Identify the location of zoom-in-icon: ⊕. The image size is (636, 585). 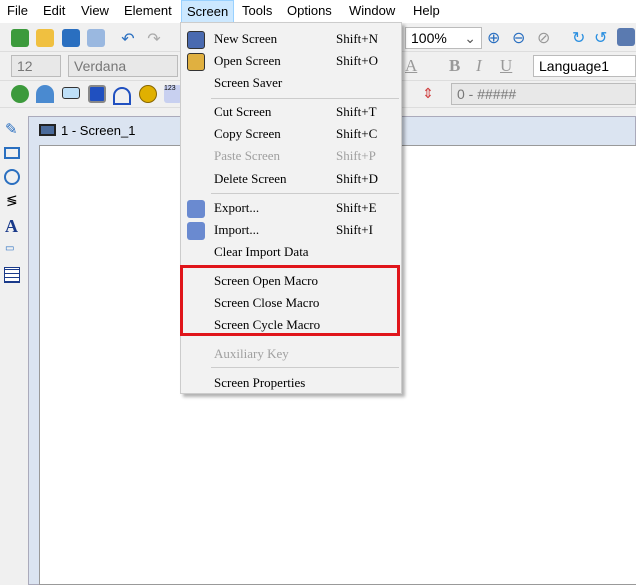
(496, 37).